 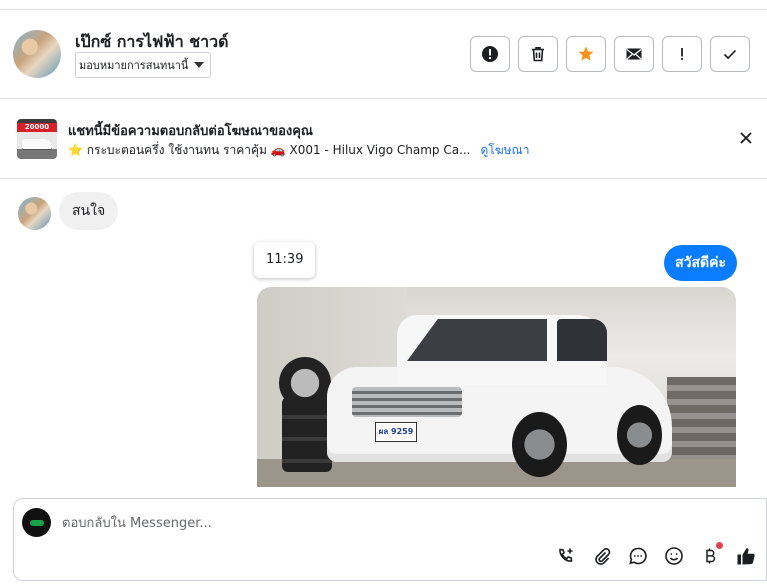 I want to click on phone-plus-icon, so click(x=566, y=555).